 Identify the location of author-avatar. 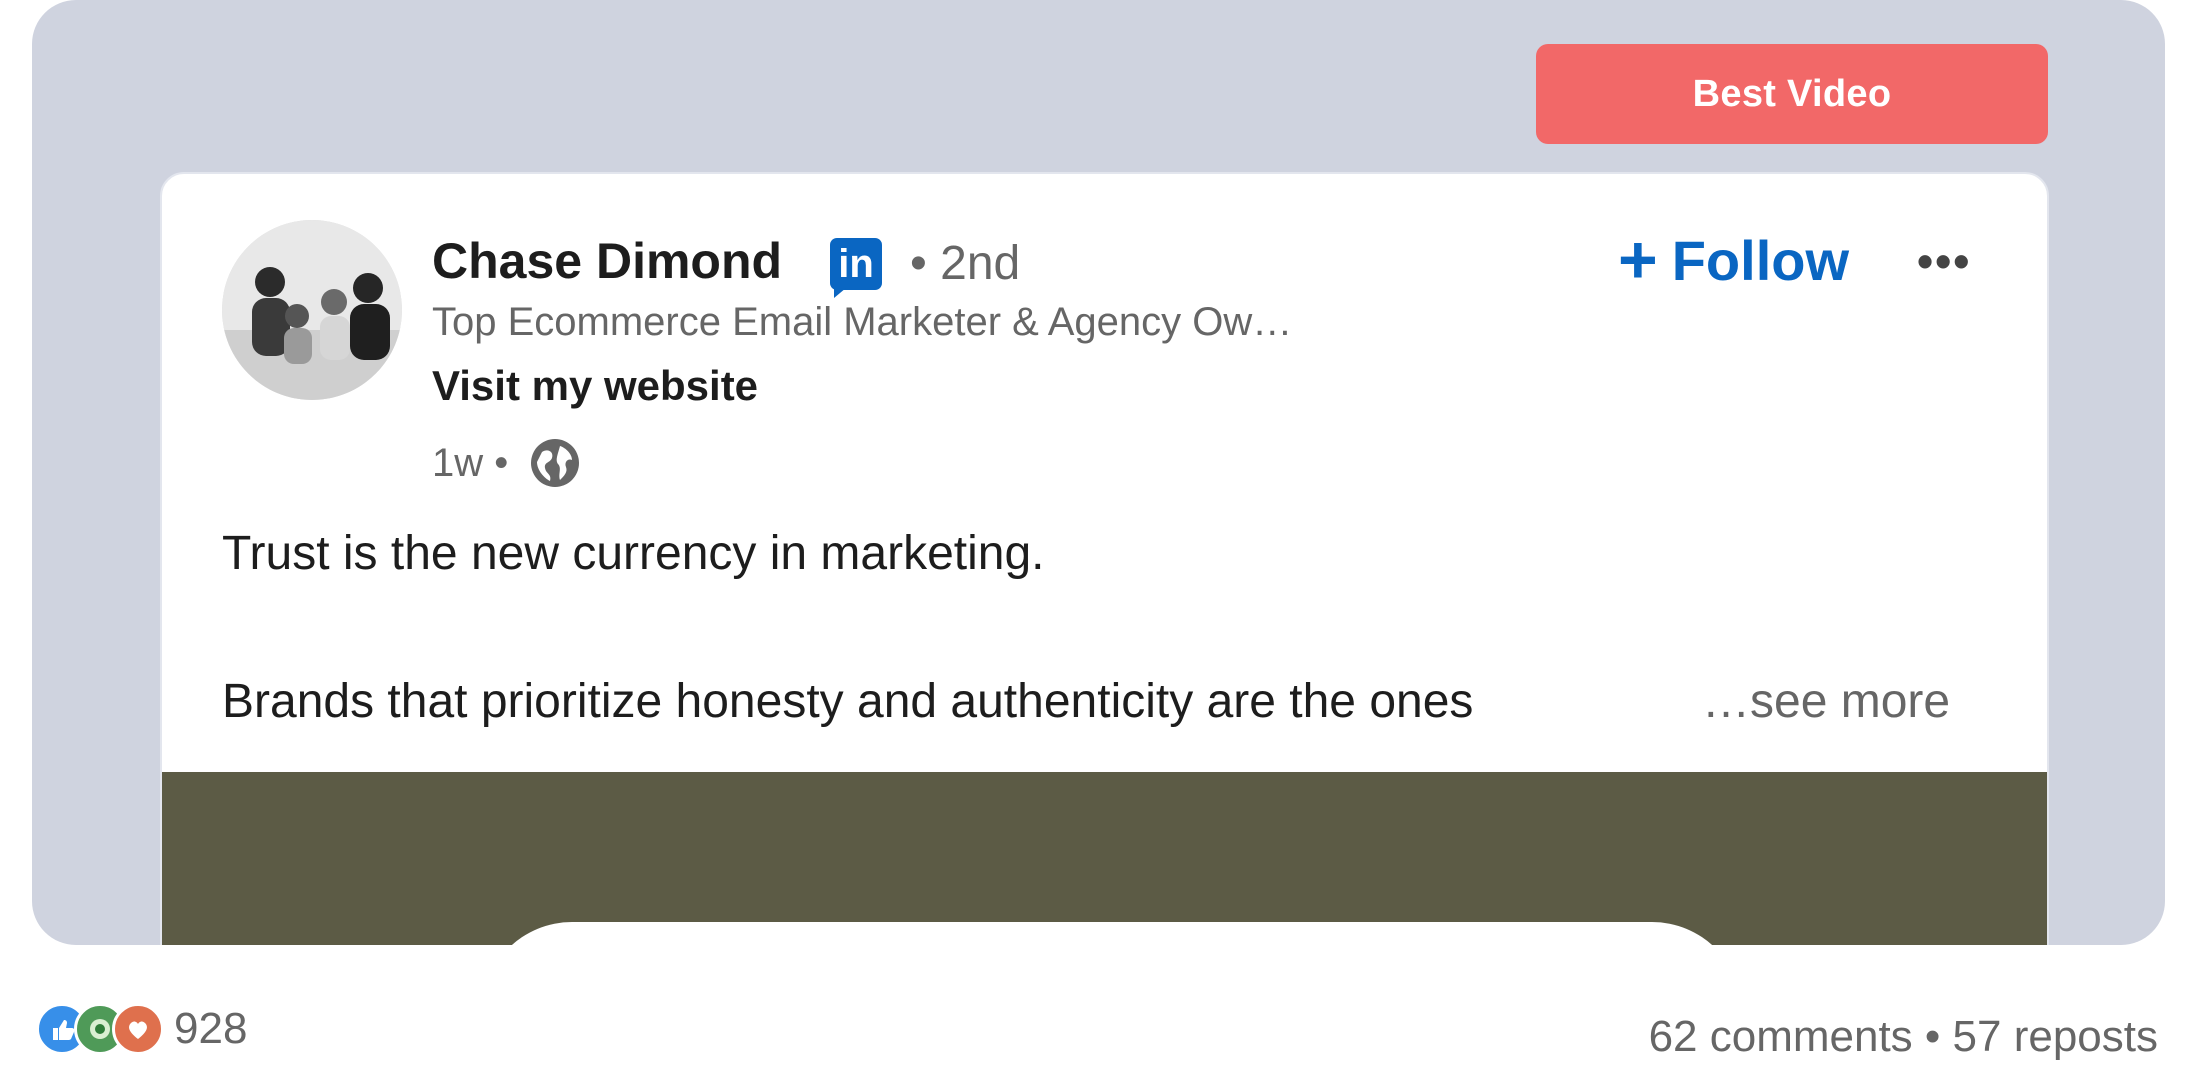
(312, 310).